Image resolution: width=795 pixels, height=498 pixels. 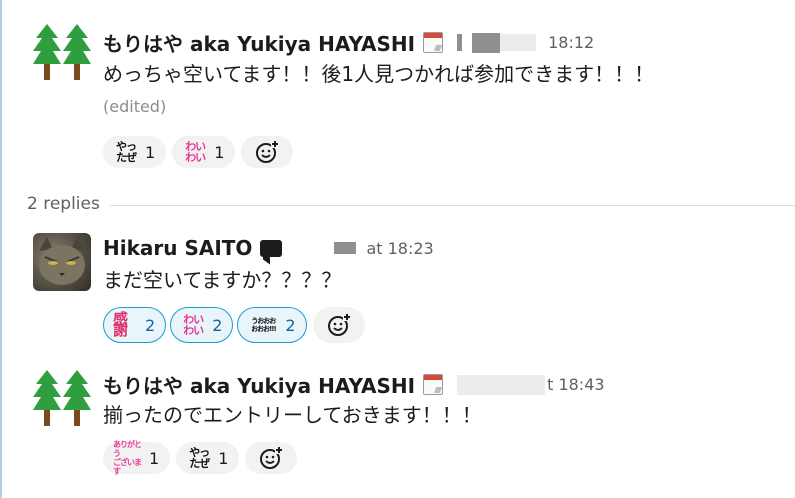 I want to click on reaction-uoooo: うおおお おおお!!! 2, so click(x=272, y=325).